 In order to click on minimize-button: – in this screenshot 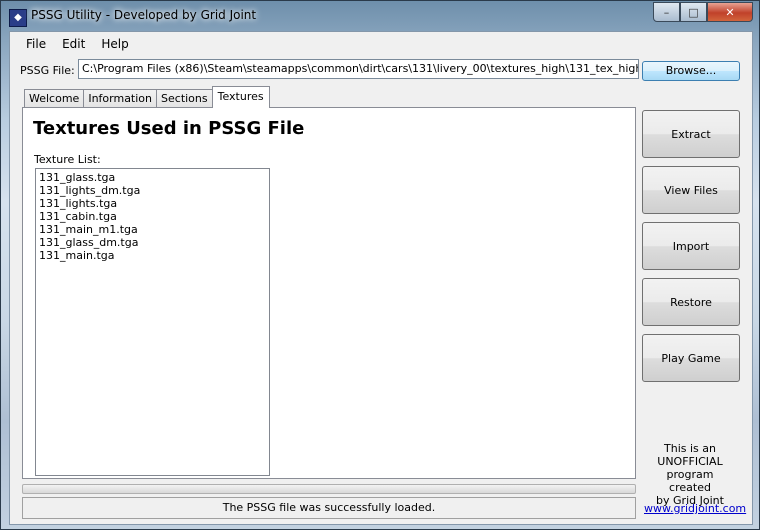, I will do `click(666, 12)`.